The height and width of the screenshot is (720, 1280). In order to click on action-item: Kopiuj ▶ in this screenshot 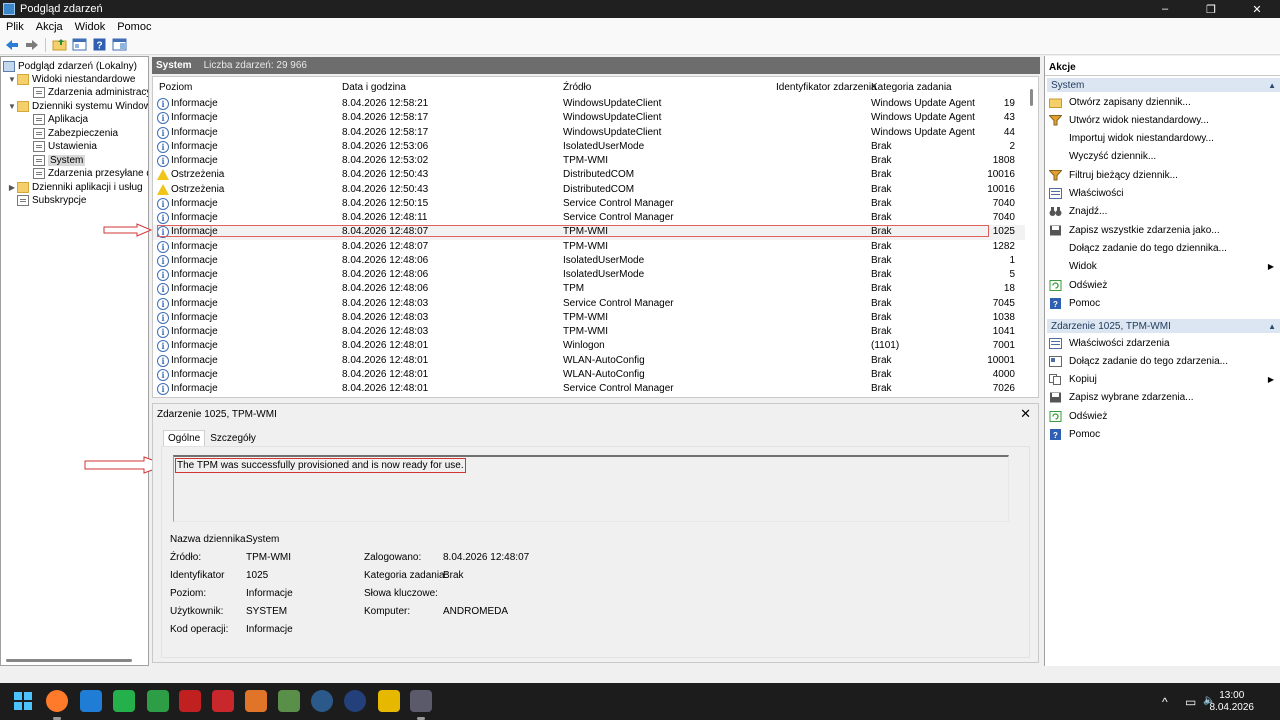, I will do `click(1163, 380)`.